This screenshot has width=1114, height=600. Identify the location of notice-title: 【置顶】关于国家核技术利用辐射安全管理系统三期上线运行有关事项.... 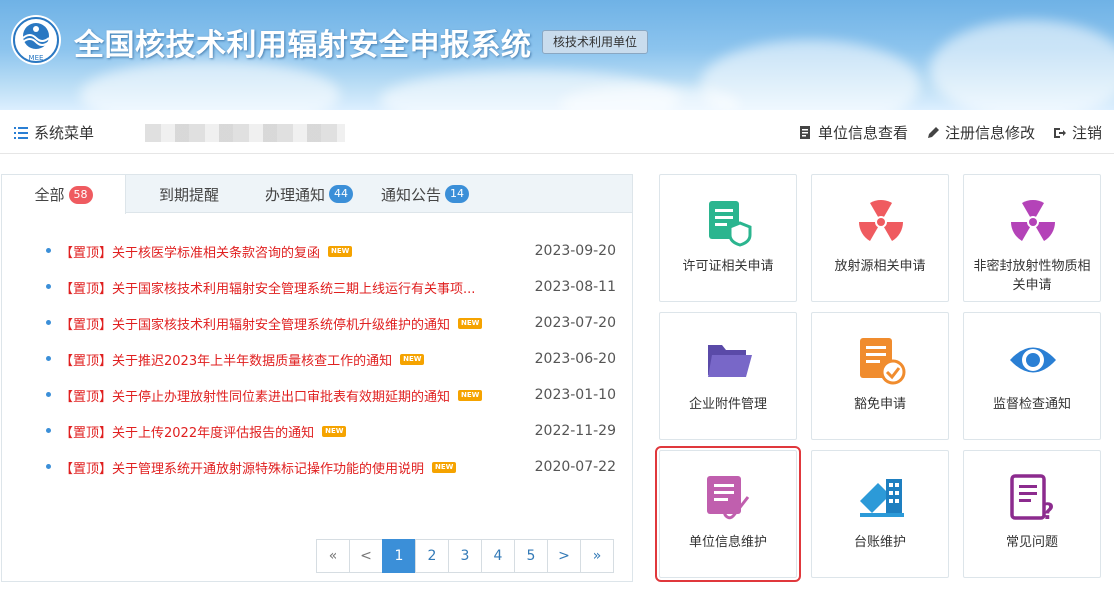
(267, 287).